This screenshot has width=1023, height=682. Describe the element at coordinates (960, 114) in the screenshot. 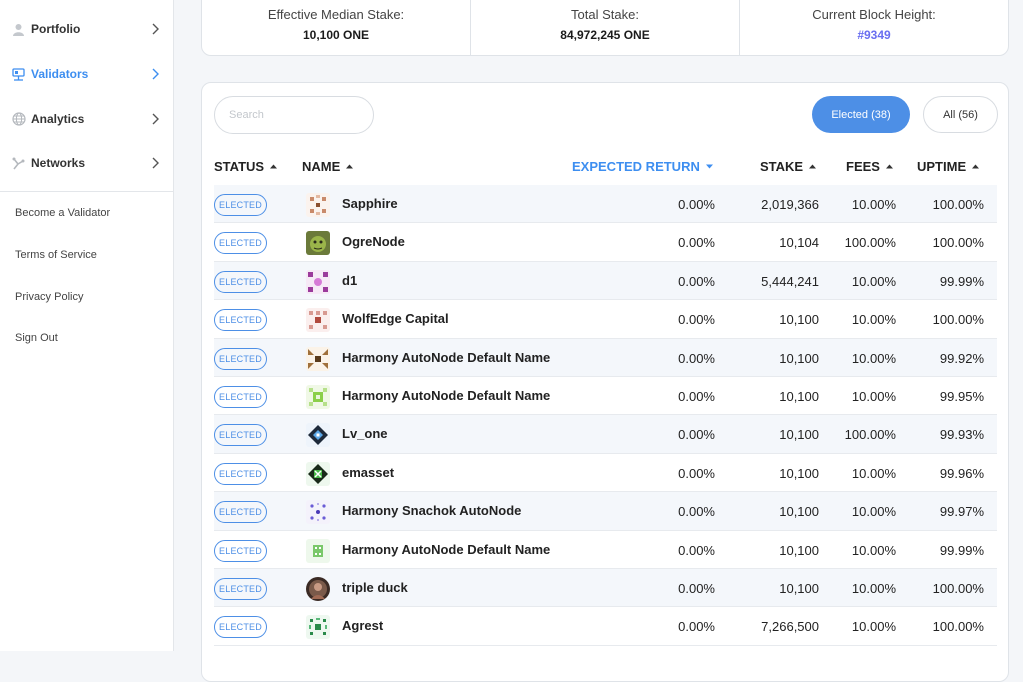

I see `filter-all-button: All (56)` at that location.